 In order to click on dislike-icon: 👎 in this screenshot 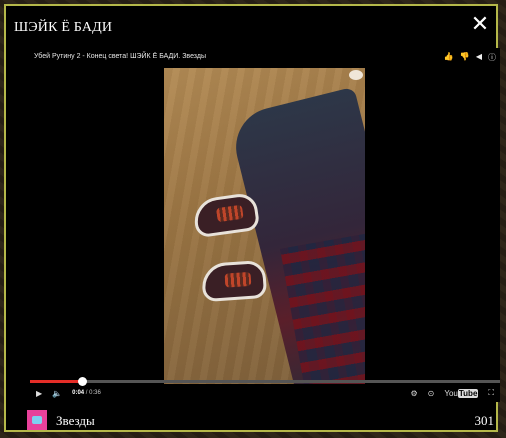, I will do `click(465, 57)`.